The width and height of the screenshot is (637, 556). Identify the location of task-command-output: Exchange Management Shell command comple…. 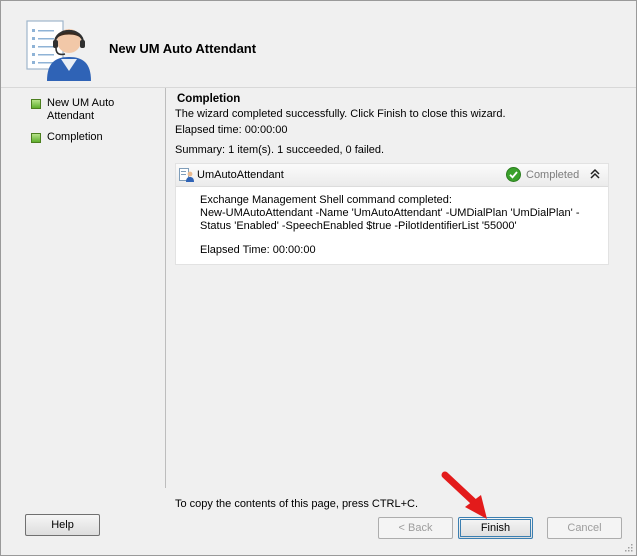
(390, 213).